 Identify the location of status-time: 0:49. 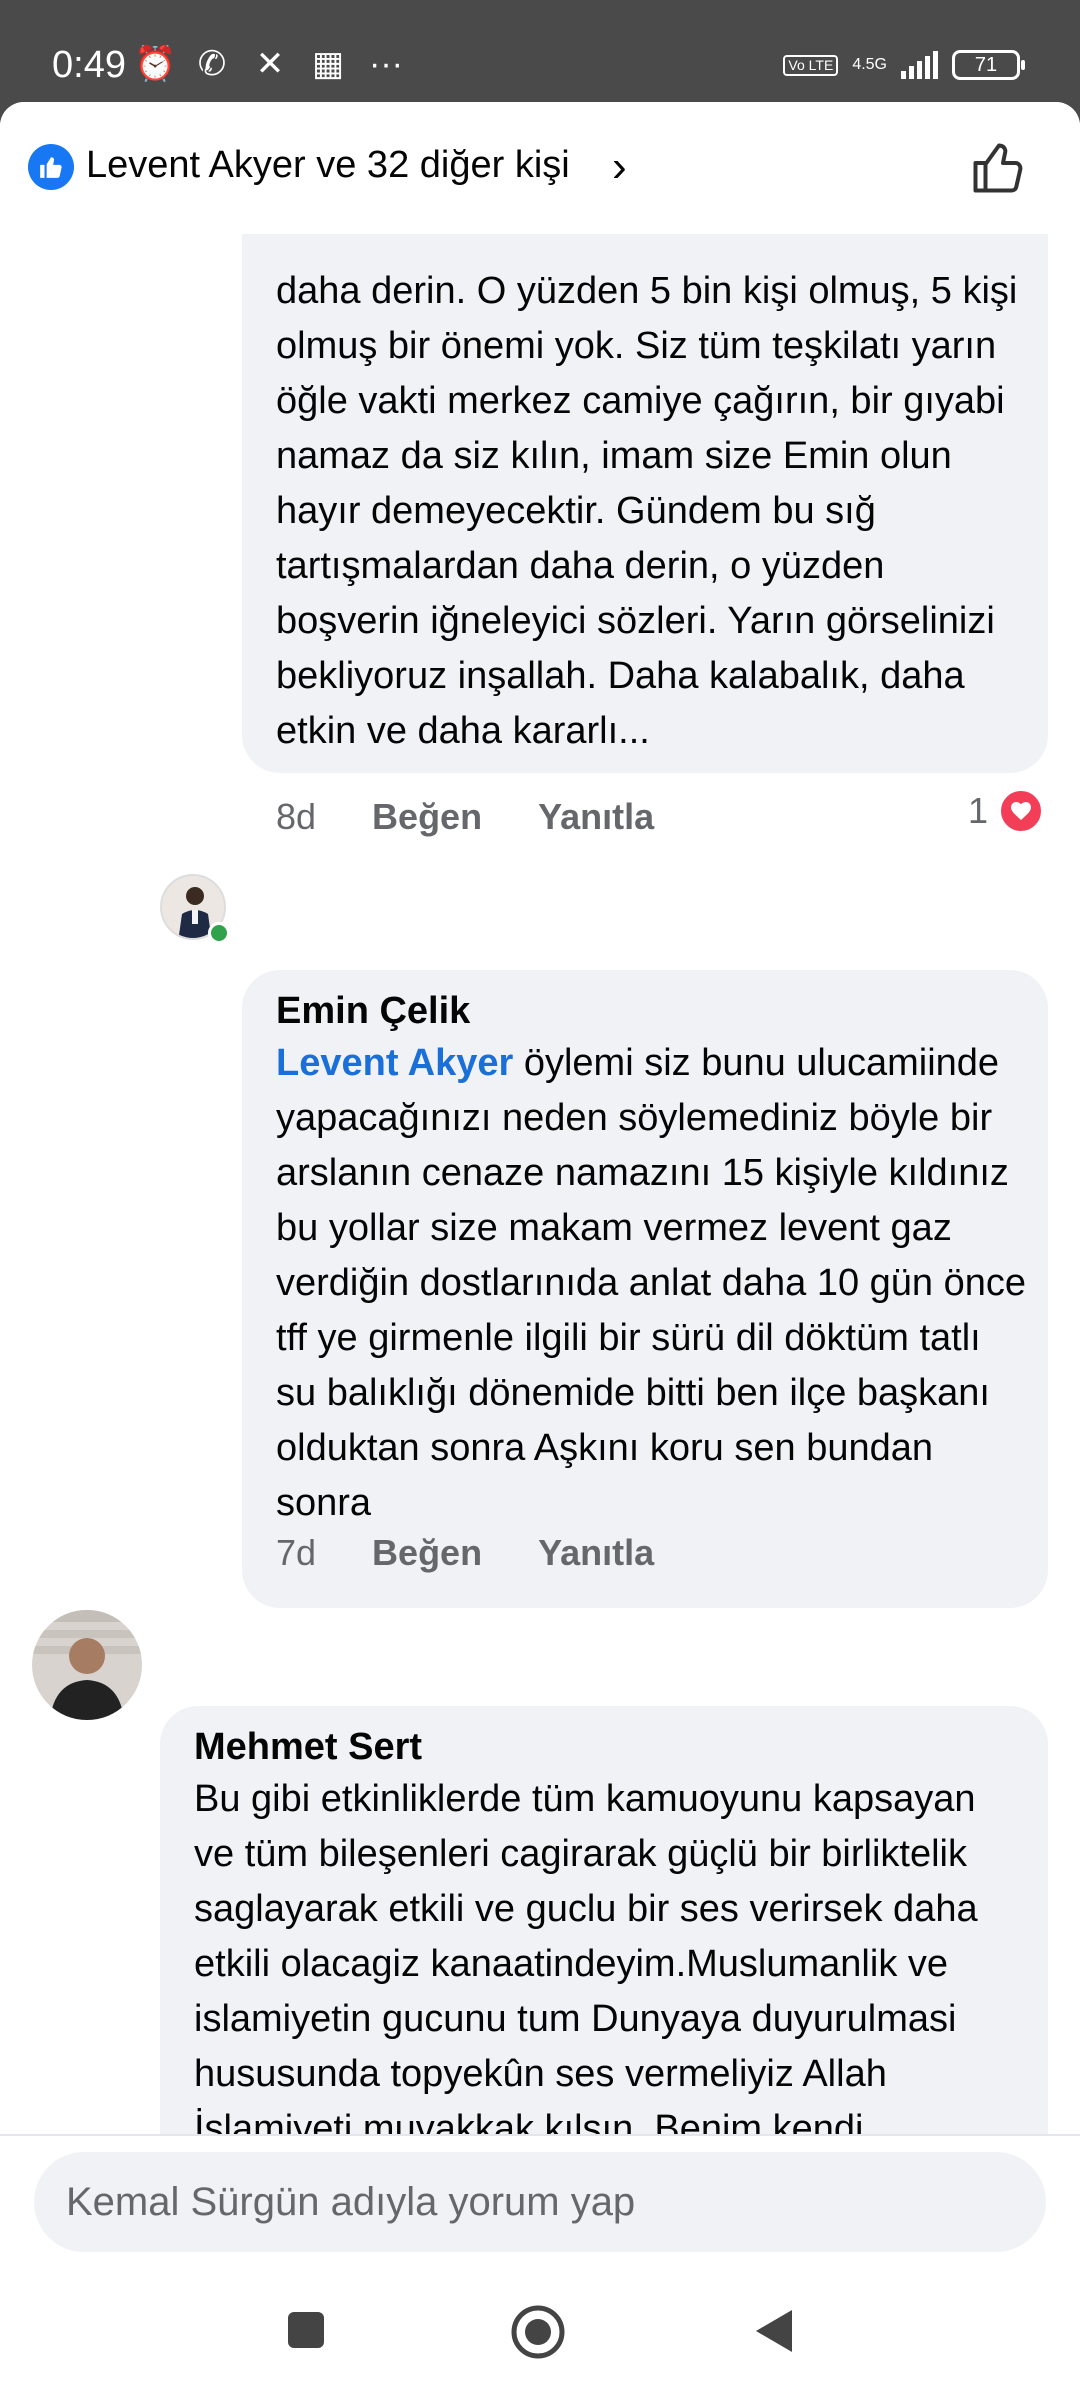
(89, 65).